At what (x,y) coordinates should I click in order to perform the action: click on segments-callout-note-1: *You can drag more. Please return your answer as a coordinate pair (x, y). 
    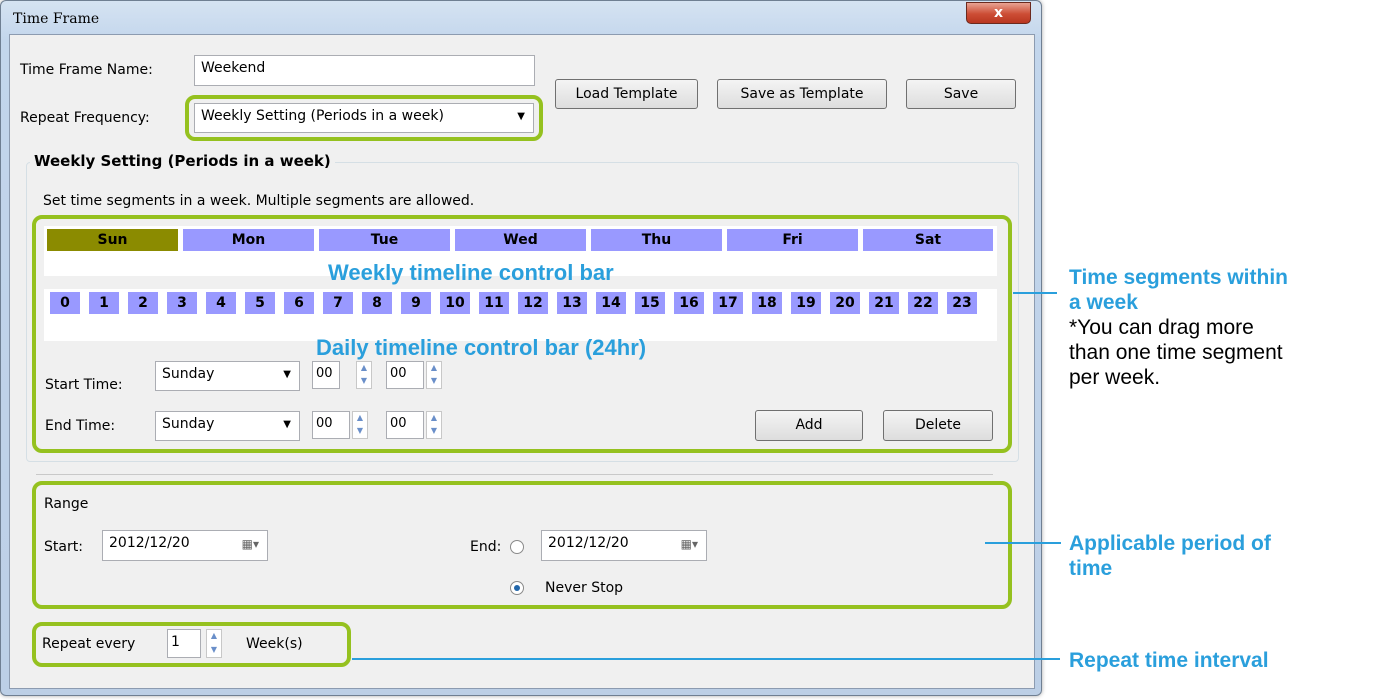
    Looking at the image, I should click on (1161, 327).